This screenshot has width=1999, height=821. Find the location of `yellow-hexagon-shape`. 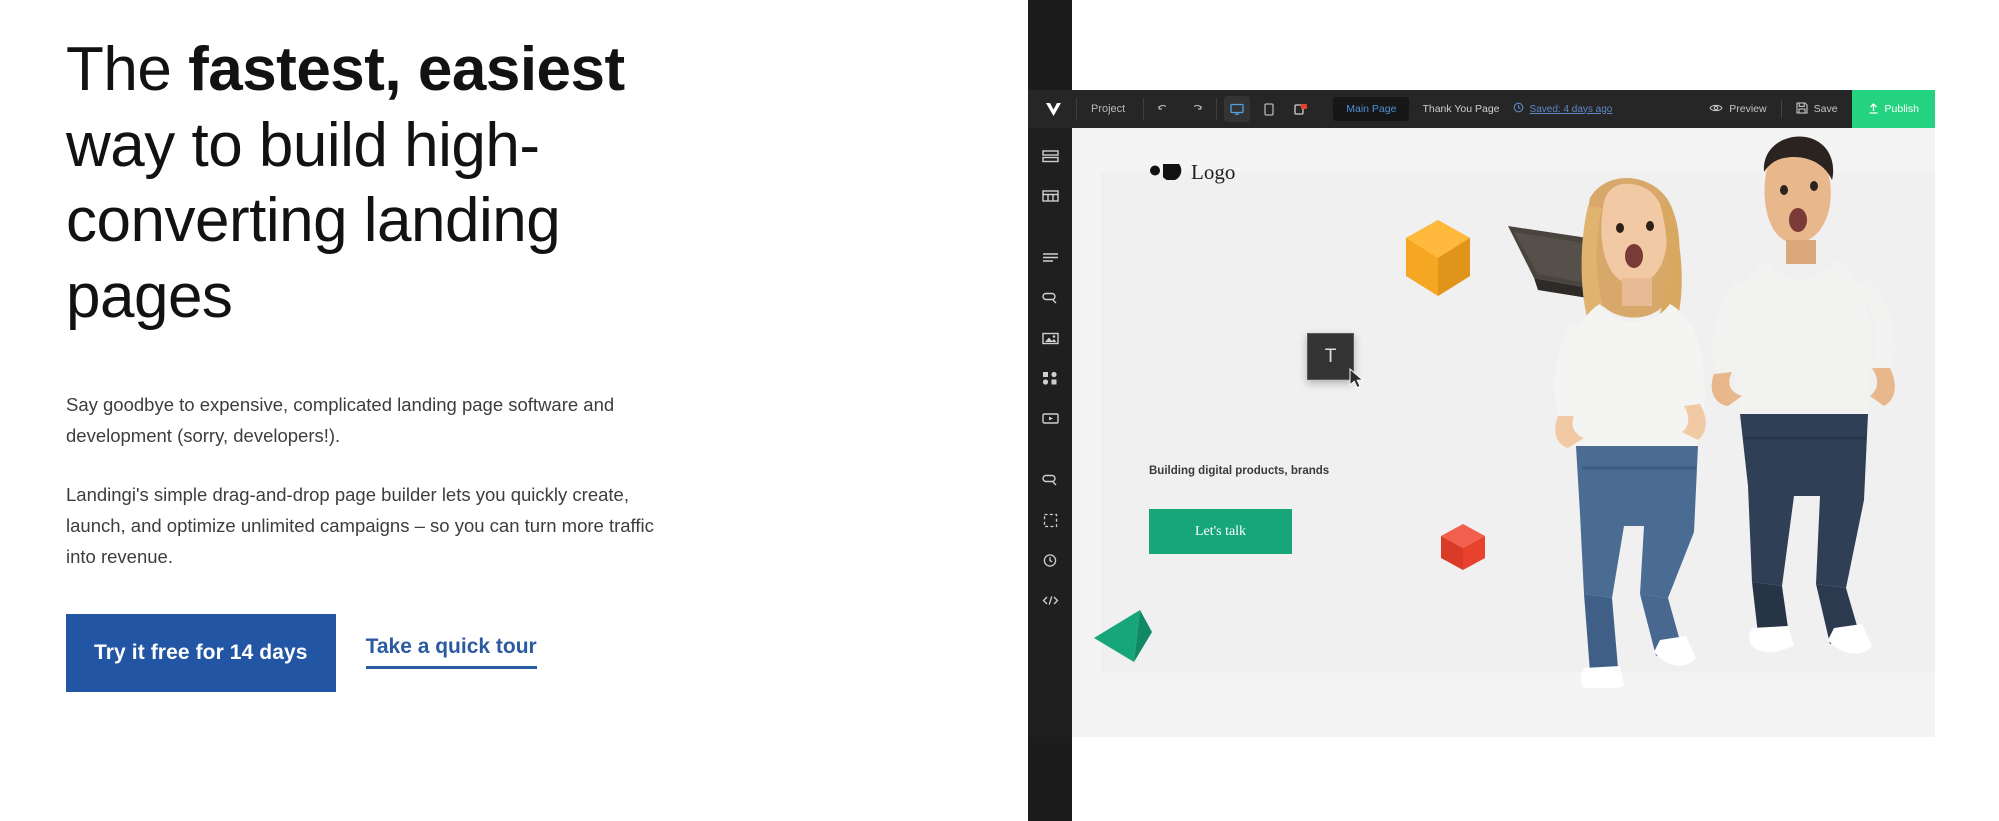

yellow-hexagon-shape is located at coordinates (1438, 260).